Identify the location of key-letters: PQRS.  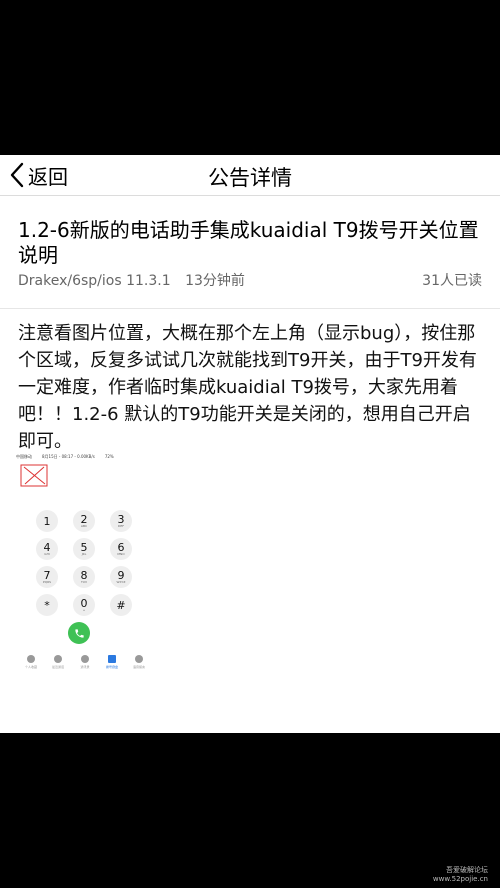
(47, 582).